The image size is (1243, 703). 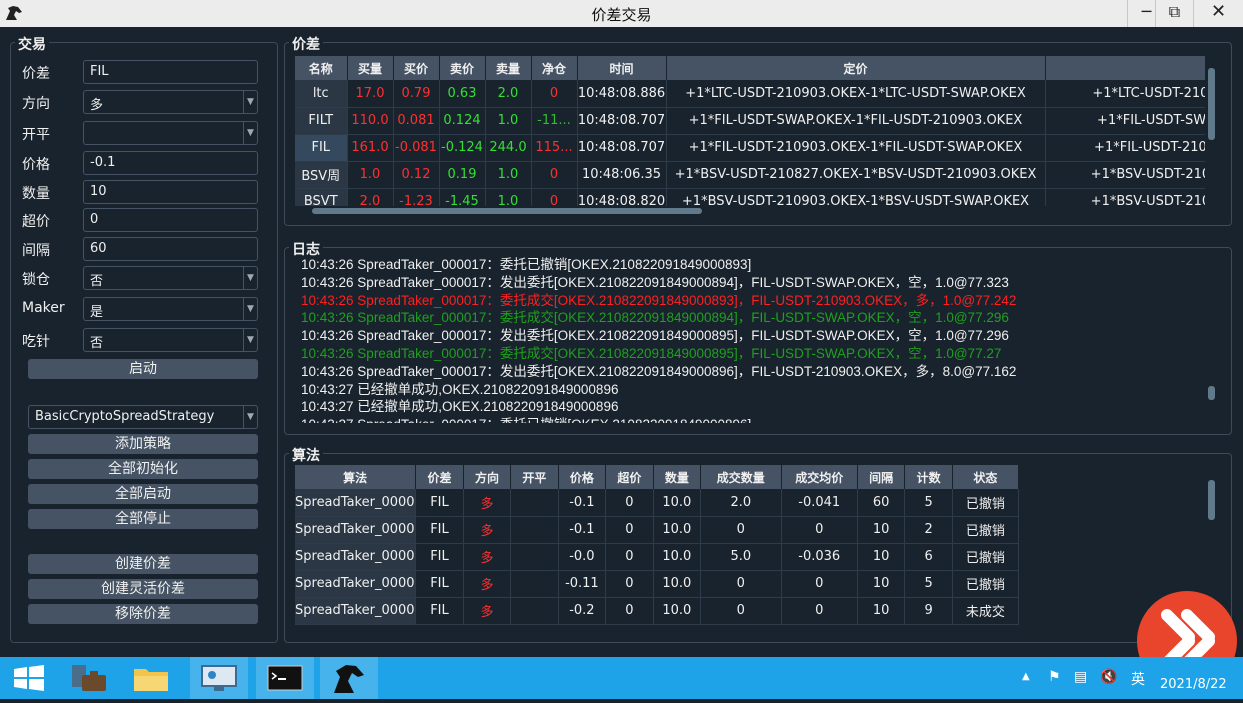 I want to click on table-cell: -0.081, so click(x=416, y=148).